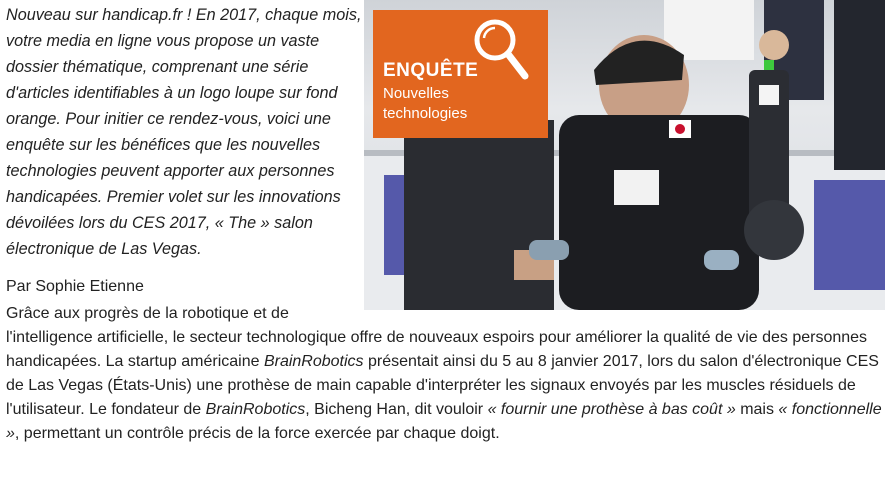  I want to click on body-text: mais, so click(757, 409).